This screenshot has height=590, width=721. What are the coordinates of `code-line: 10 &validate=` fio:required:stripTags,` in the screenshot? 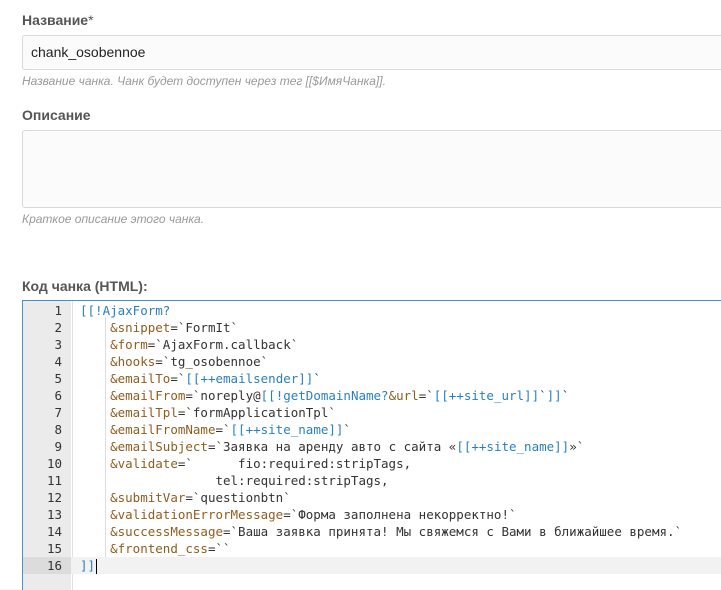 It's located at (372, 463).